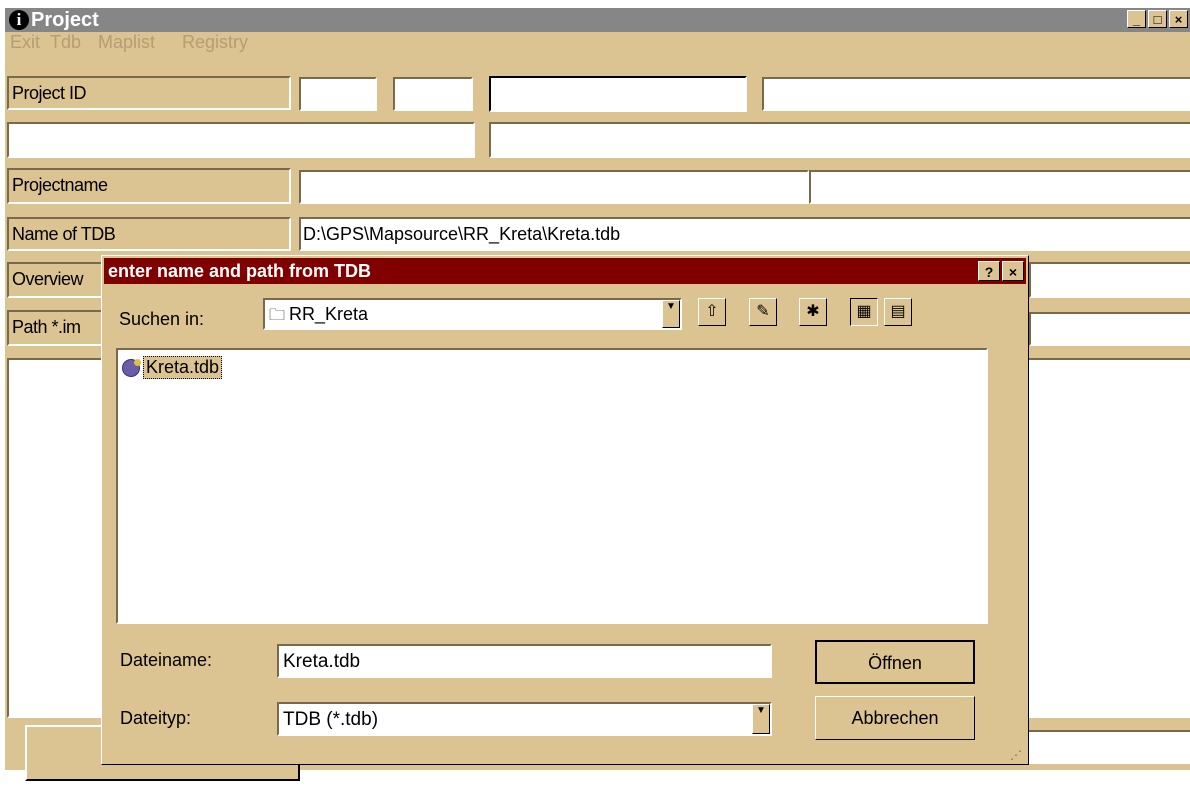 This screenshot has width=1190, height=796. I want to click on filetype-select: TDB (*.tdb) ▼, so click(524, 719).